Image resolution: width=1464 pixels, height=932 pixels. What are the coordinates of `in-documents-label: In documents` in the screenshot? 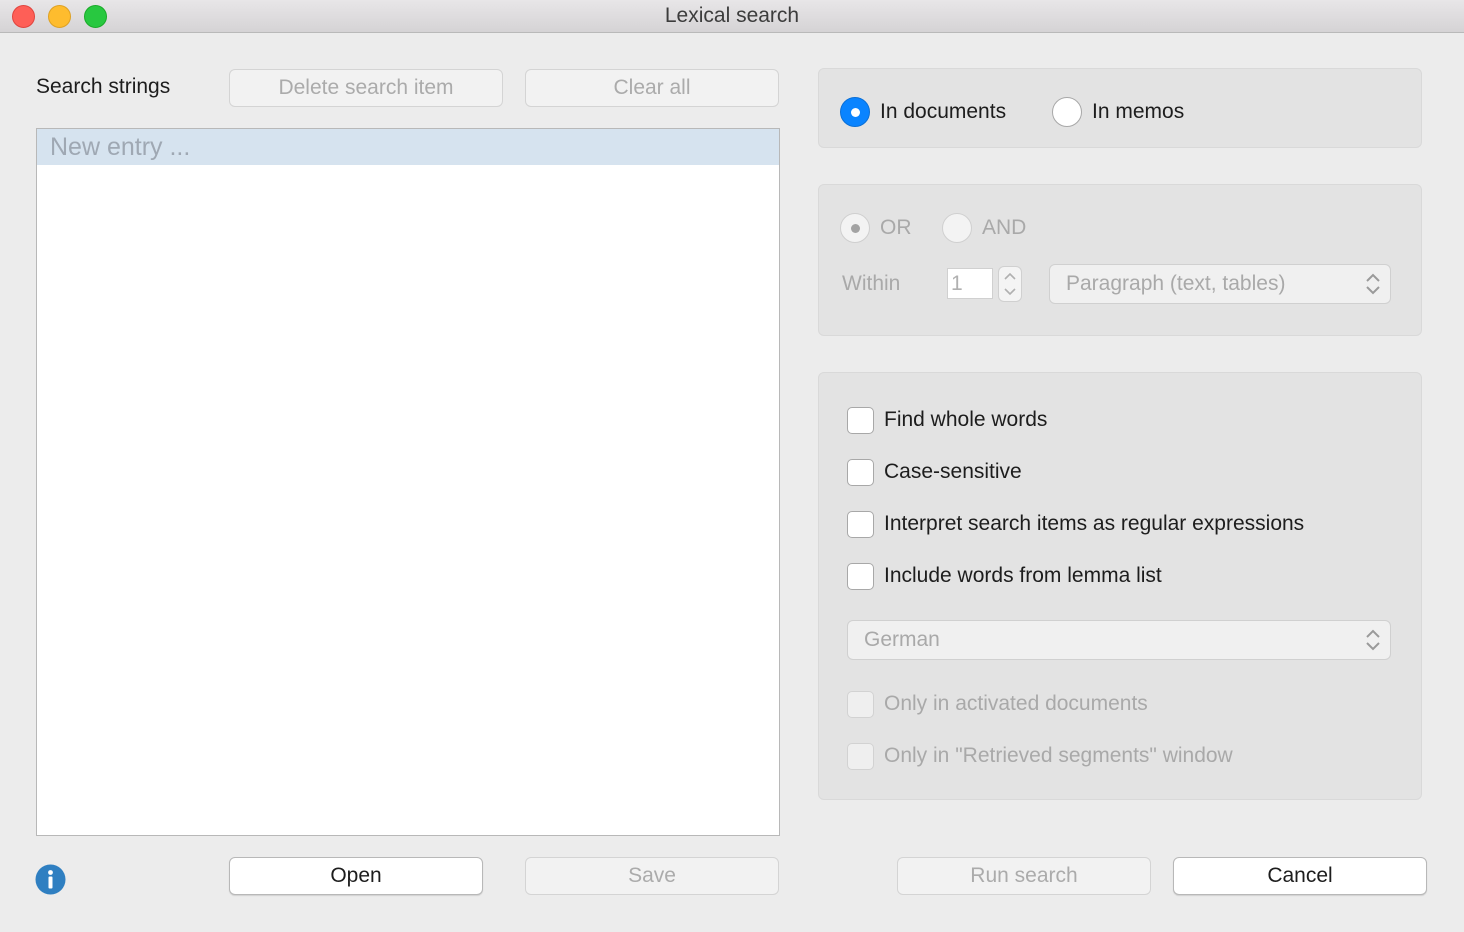 It's located at (943, 111).